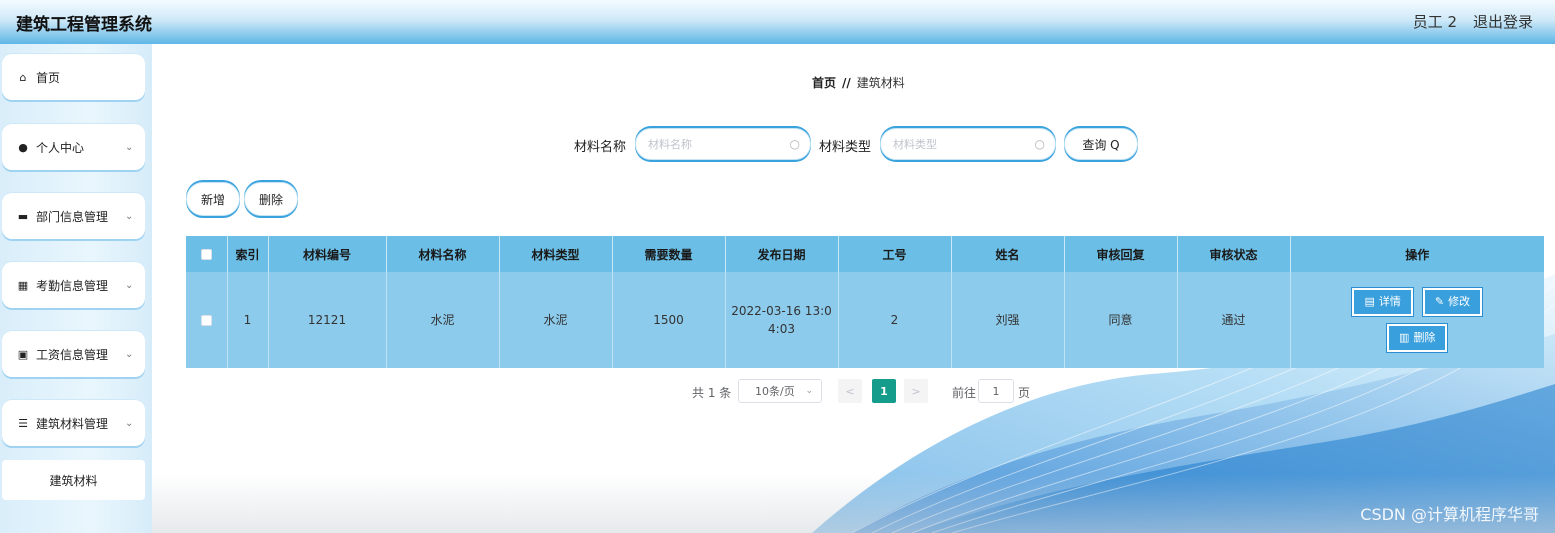 This screenshot has height=533, width=1555. What do you see at coordinates (1434, 22) in the screenshot?
I see `current-user: 员工 2` at bounding box center [1434, 22].